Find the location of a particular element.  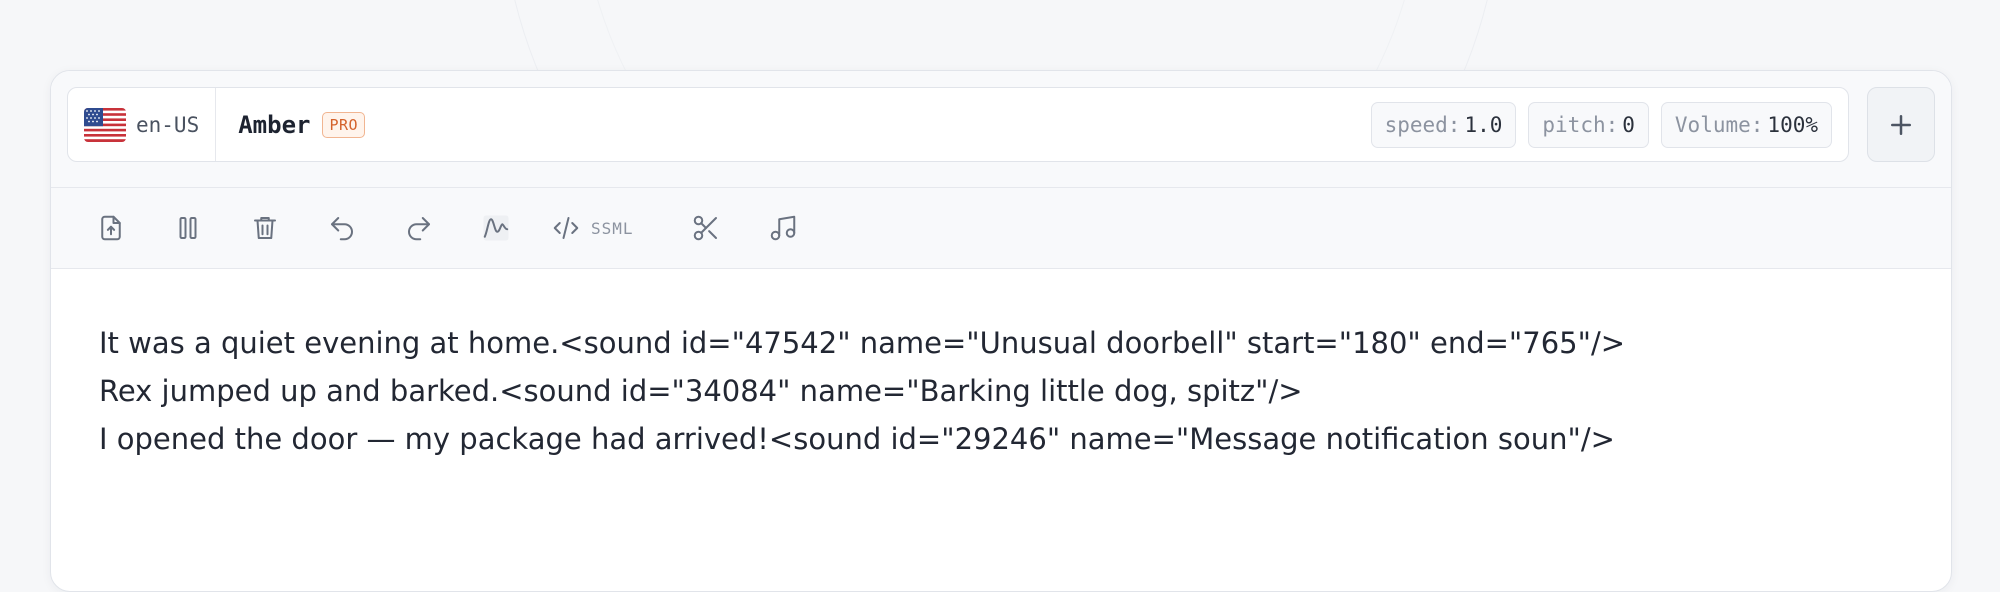

upload-file-button is located at coordinates (111, 228).